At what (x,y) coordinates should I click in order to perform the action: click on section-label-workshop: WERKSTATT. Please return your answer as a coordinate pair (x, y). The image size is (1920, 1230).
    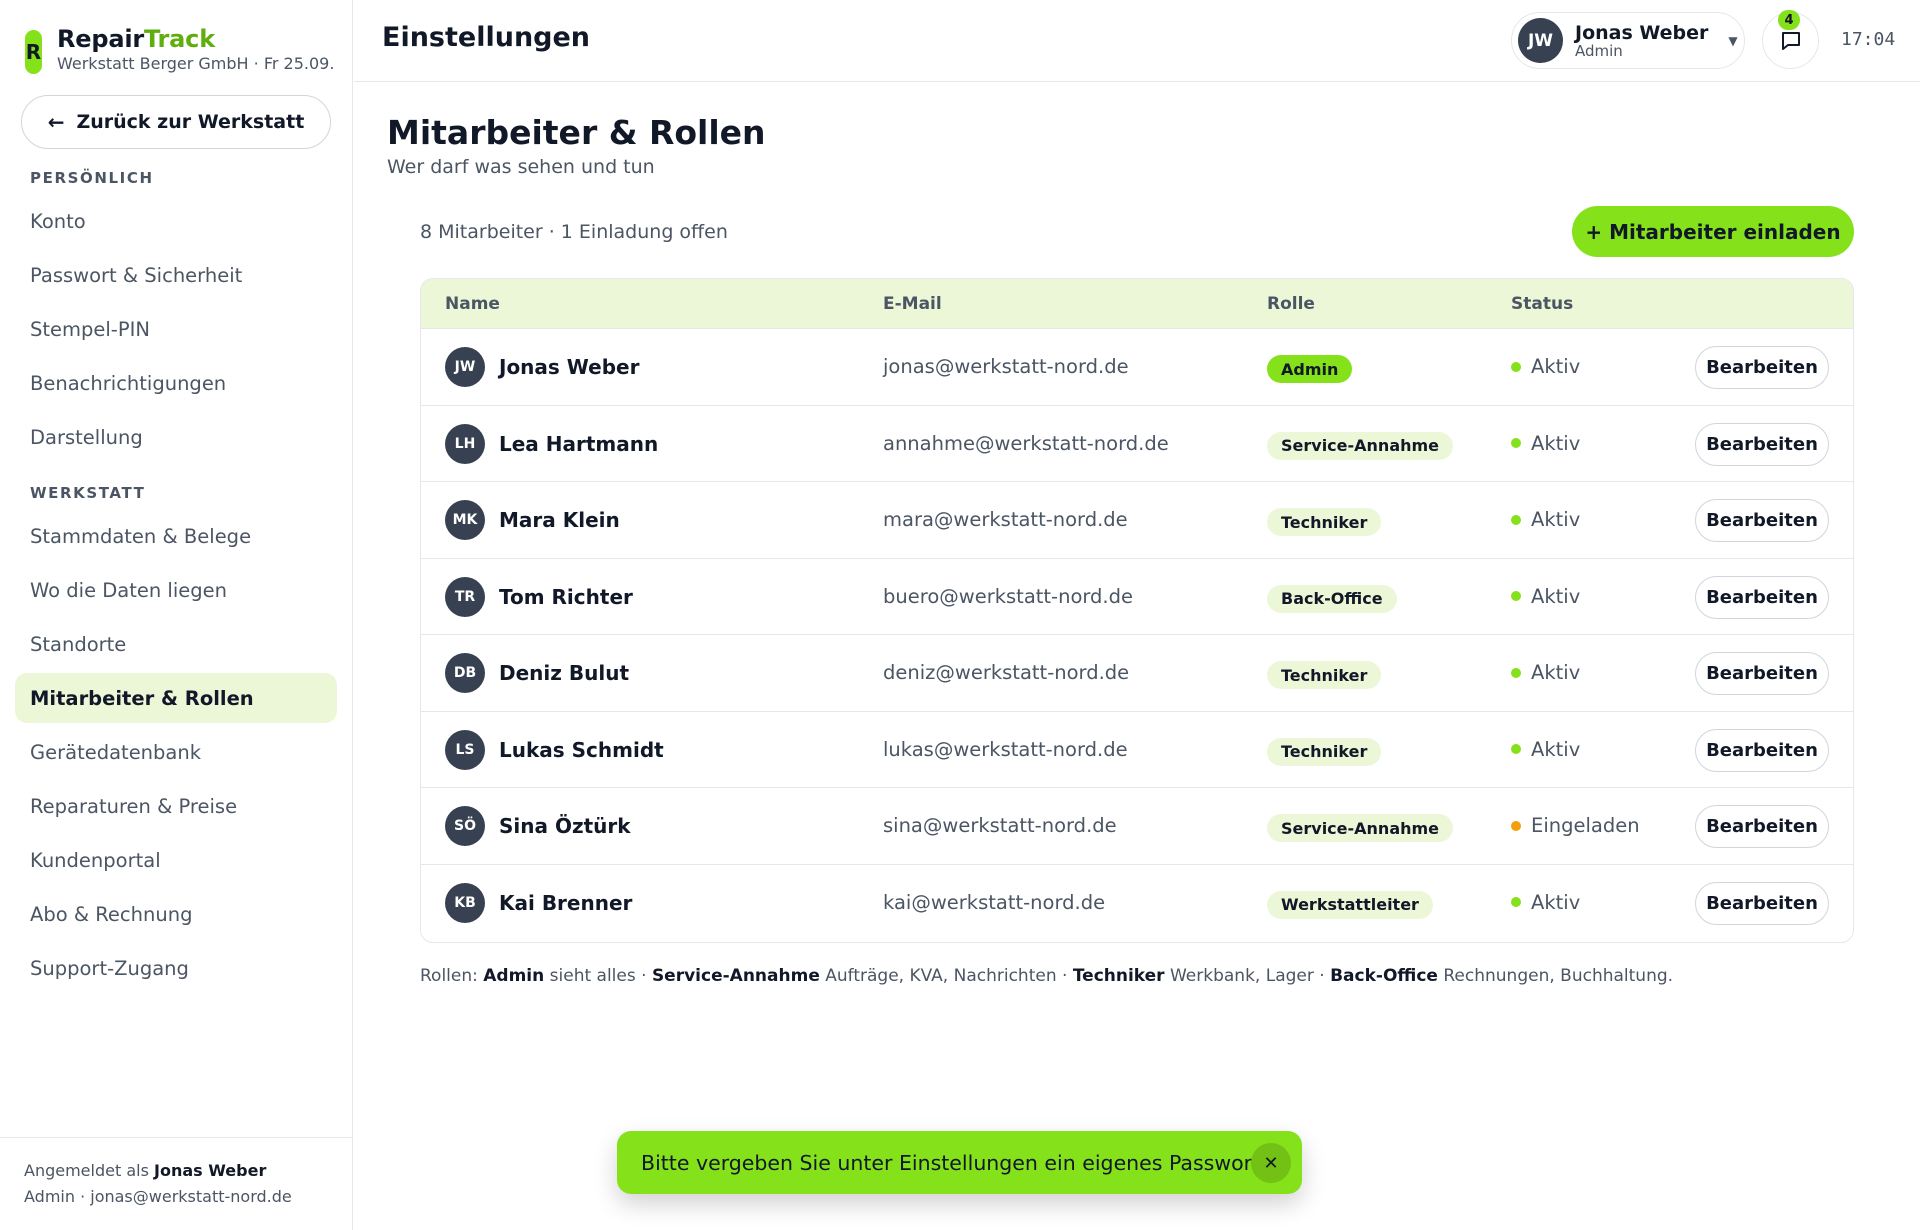
    Looking at the image, I should click on (88, 493).